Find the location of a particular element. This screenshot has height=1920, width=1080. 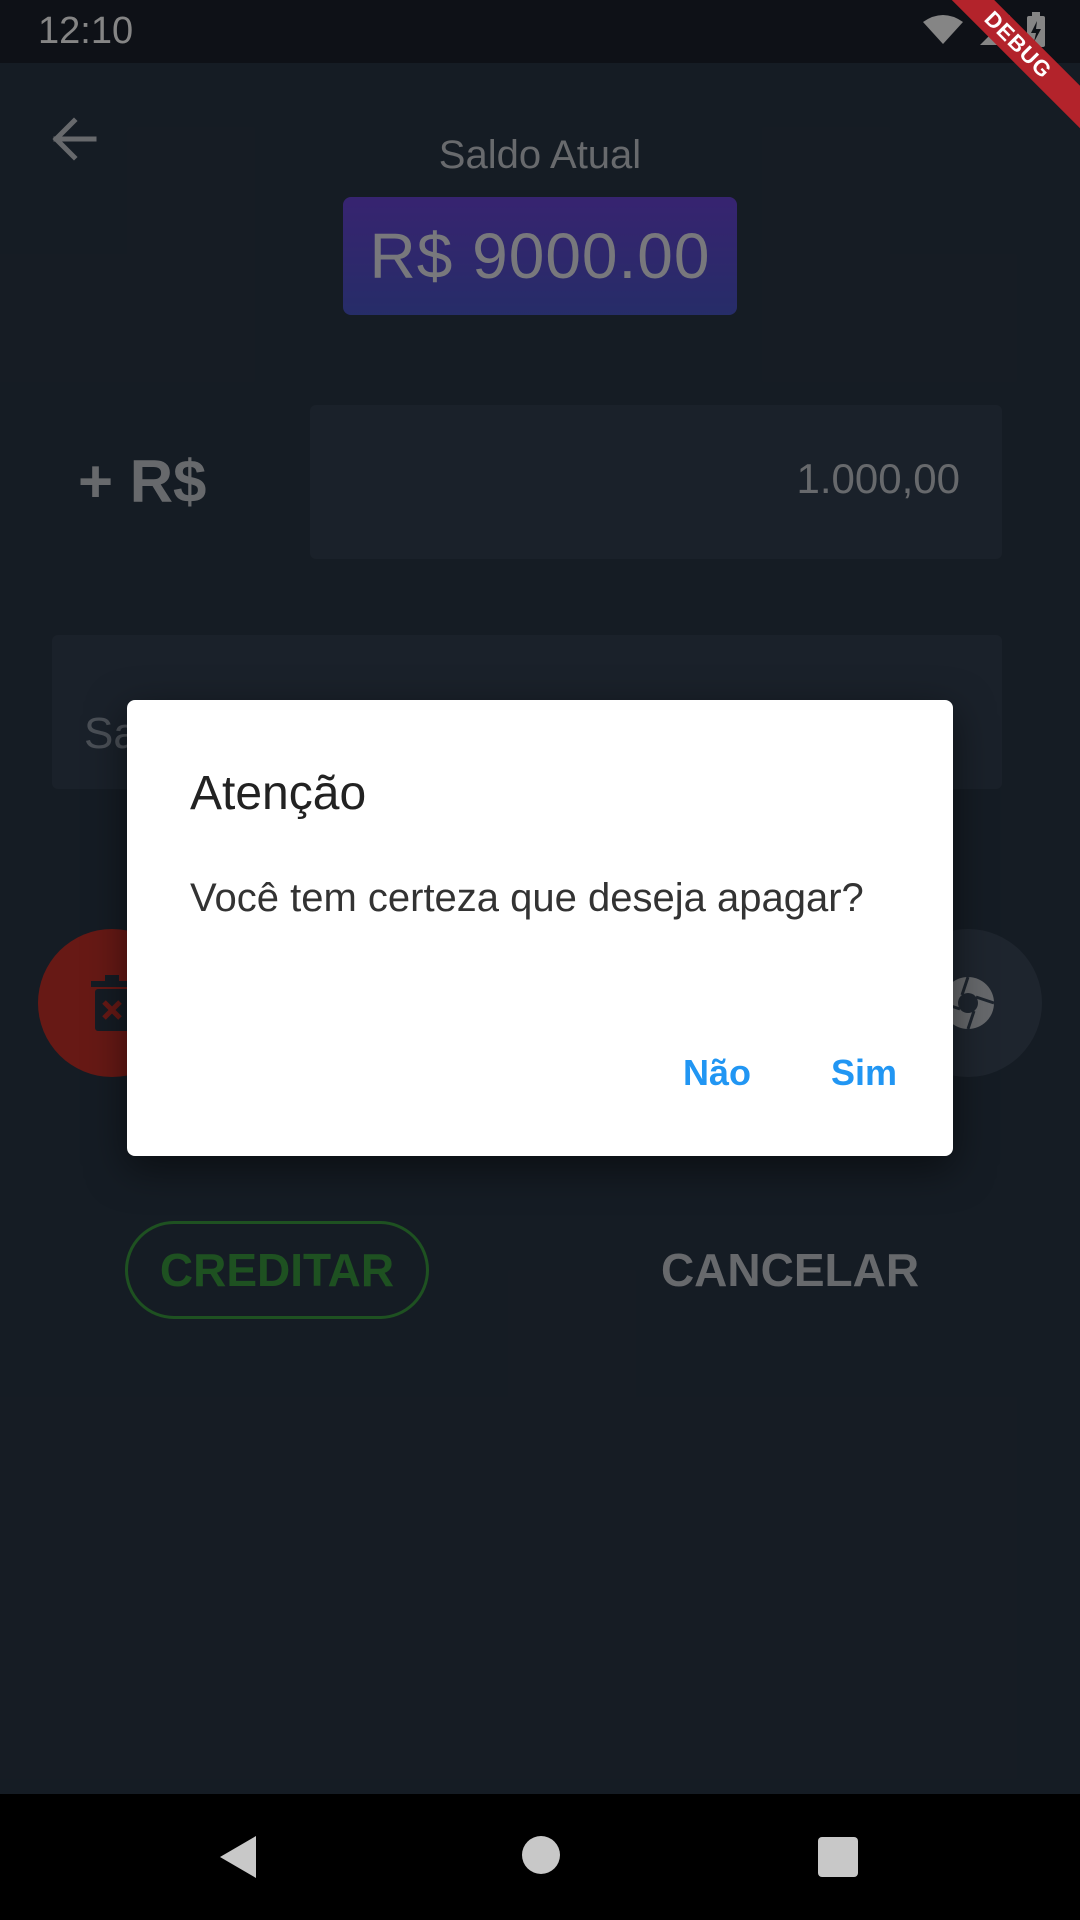

dialog-yes-button: Sim is located at coordinates (864, 1073).